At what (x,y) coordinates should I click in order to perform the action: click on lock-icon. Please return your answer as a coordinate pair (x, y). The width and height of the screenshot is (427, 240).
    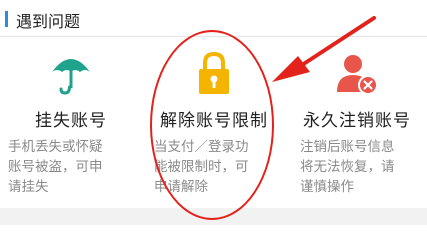
    Looking at the image, I should click on (214, 72).